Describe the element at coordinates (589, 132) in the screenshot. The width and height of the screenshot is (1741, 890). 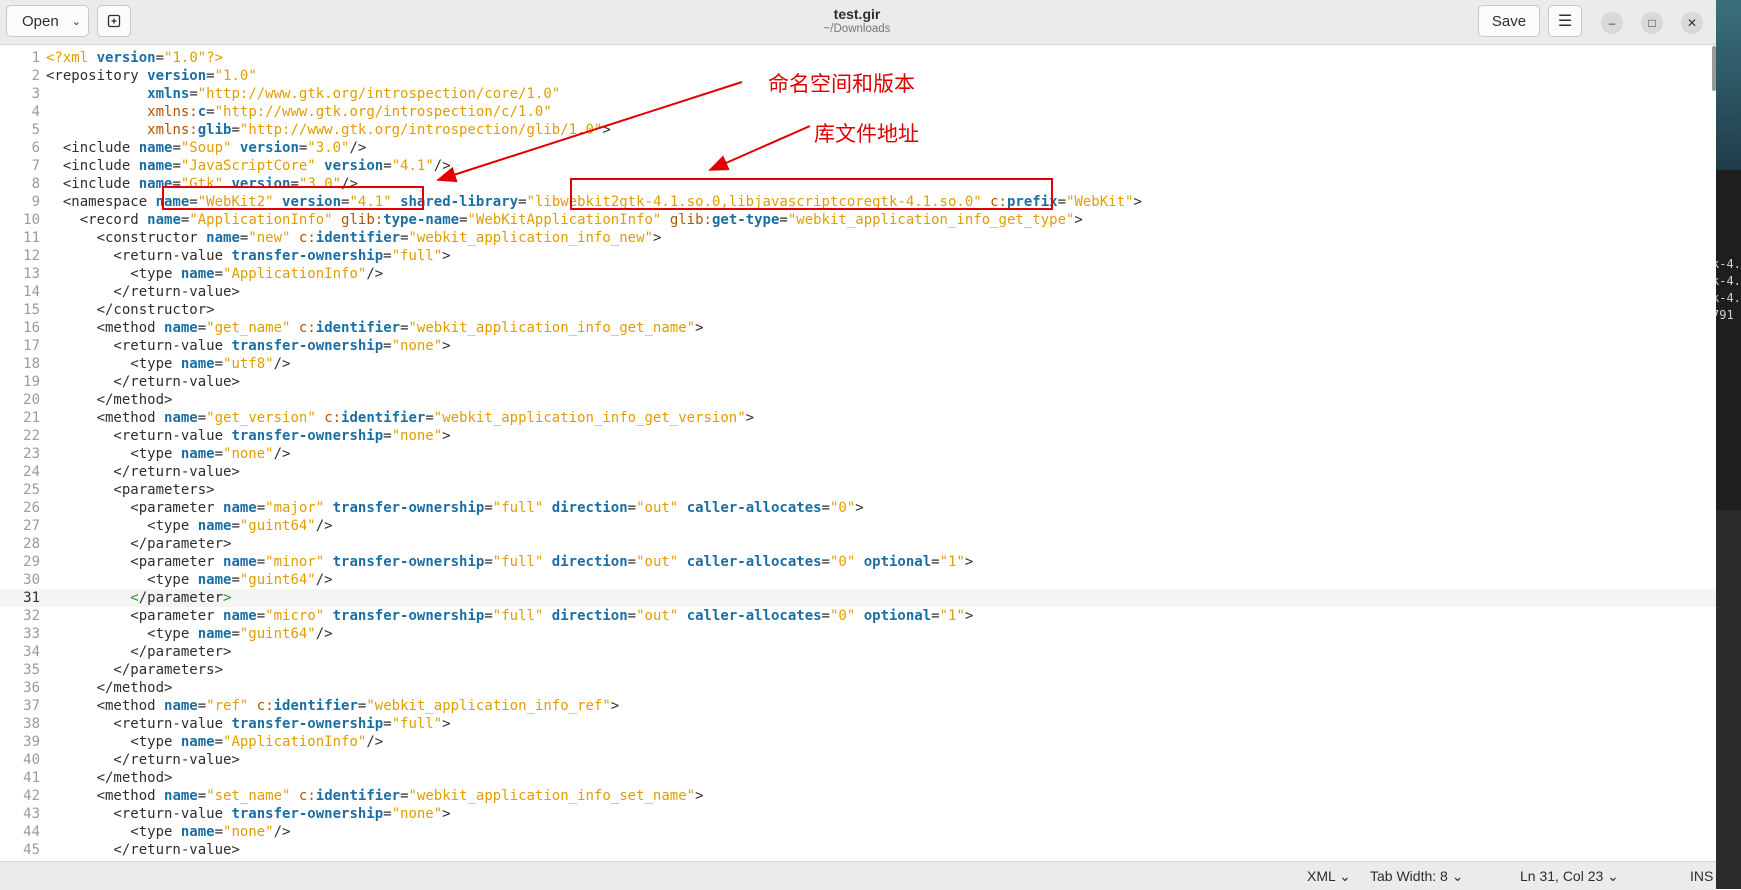
I see `namespace-arrow` at that location.